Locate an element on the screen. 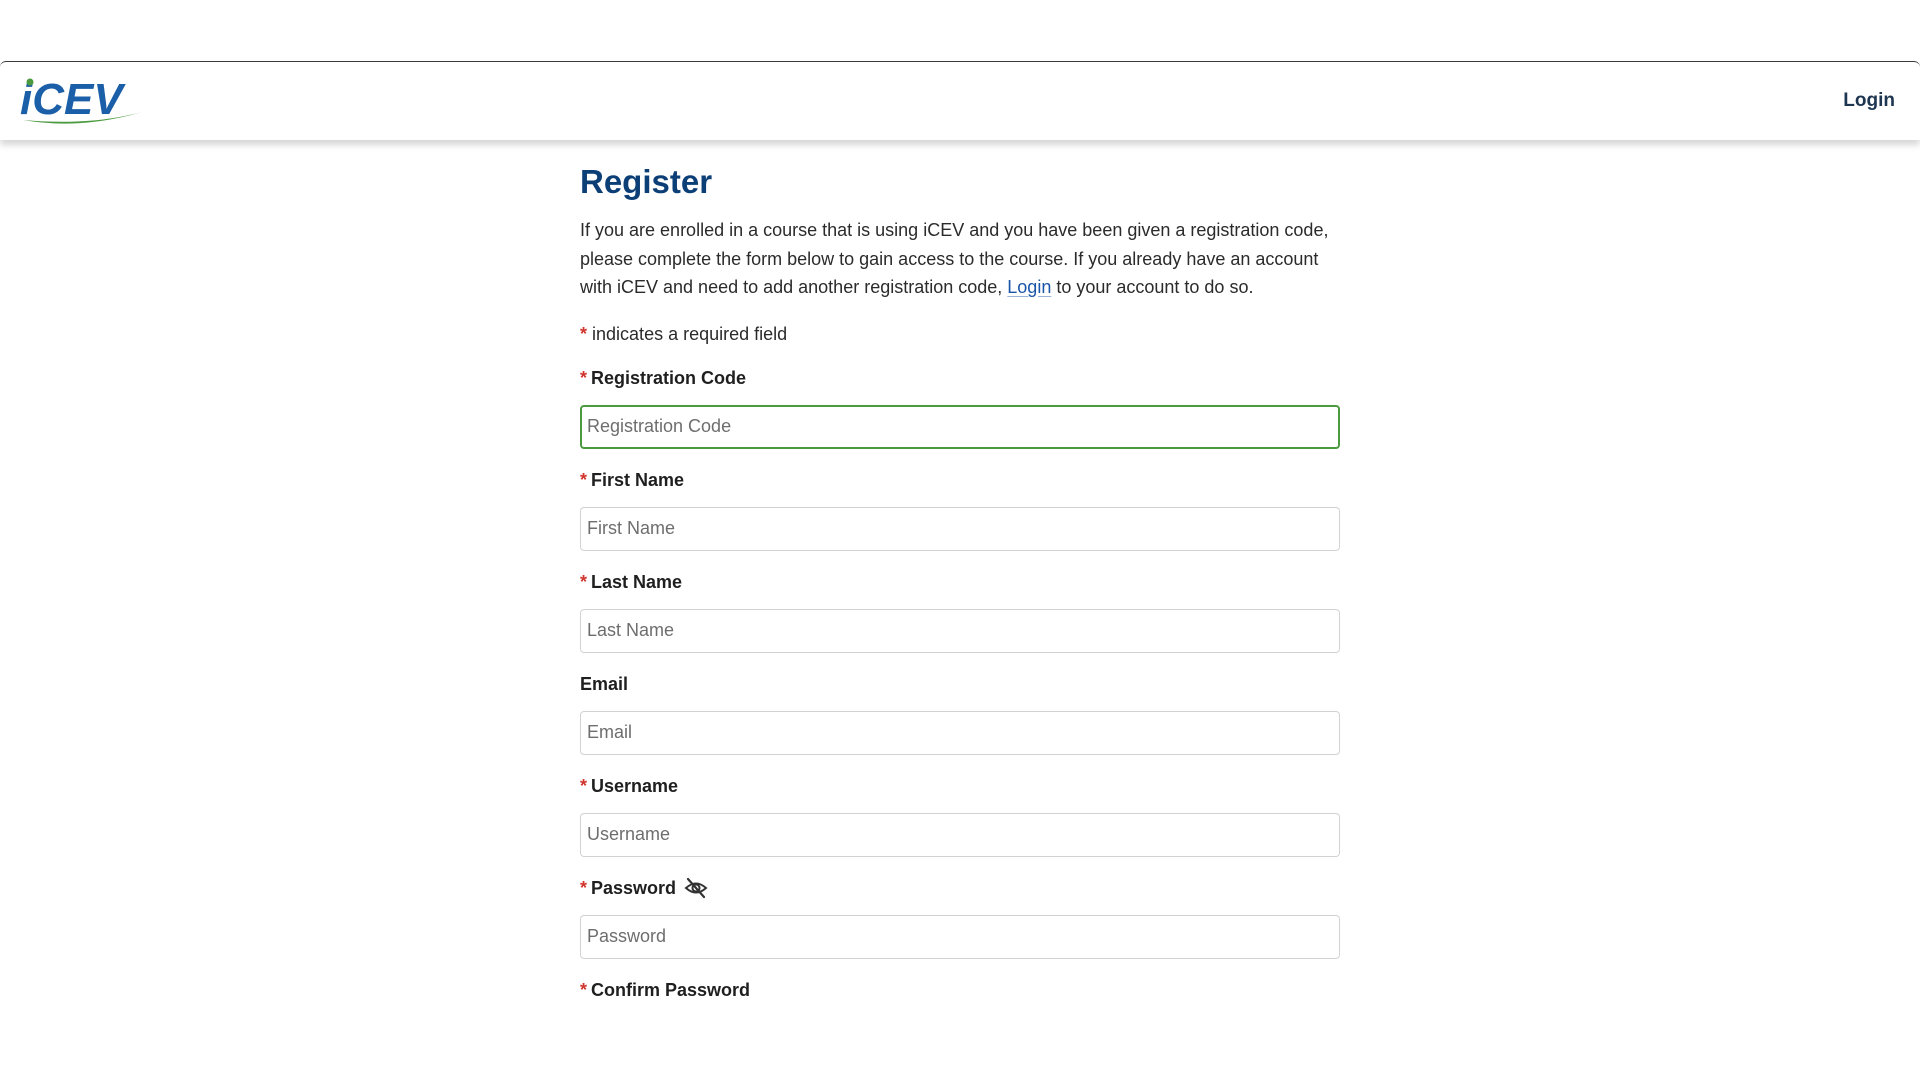 The height and width of the screenshot is (1080, 1920). last-name-label-text: Last Name is located at coordinates (637, 581).